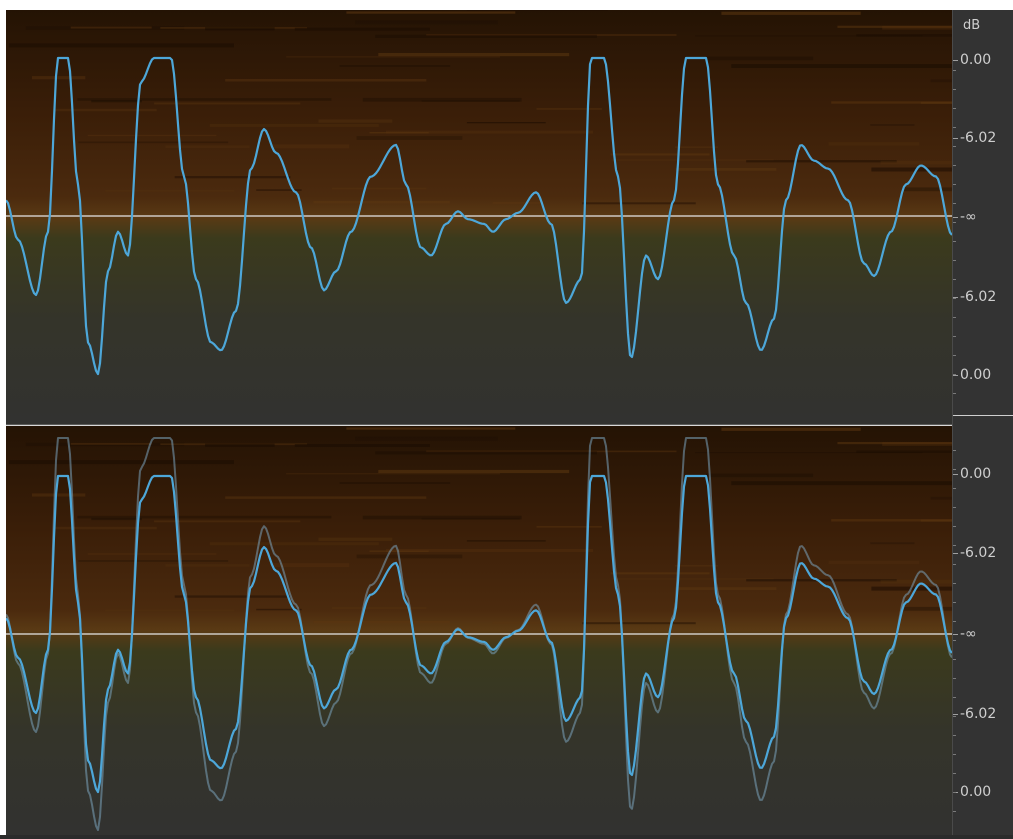 The image size is (1013, 839). What do you see at coordinates (972, 25) in the screenshot?
I see `db-unit-label: dB` at bounding box center [972, 25].